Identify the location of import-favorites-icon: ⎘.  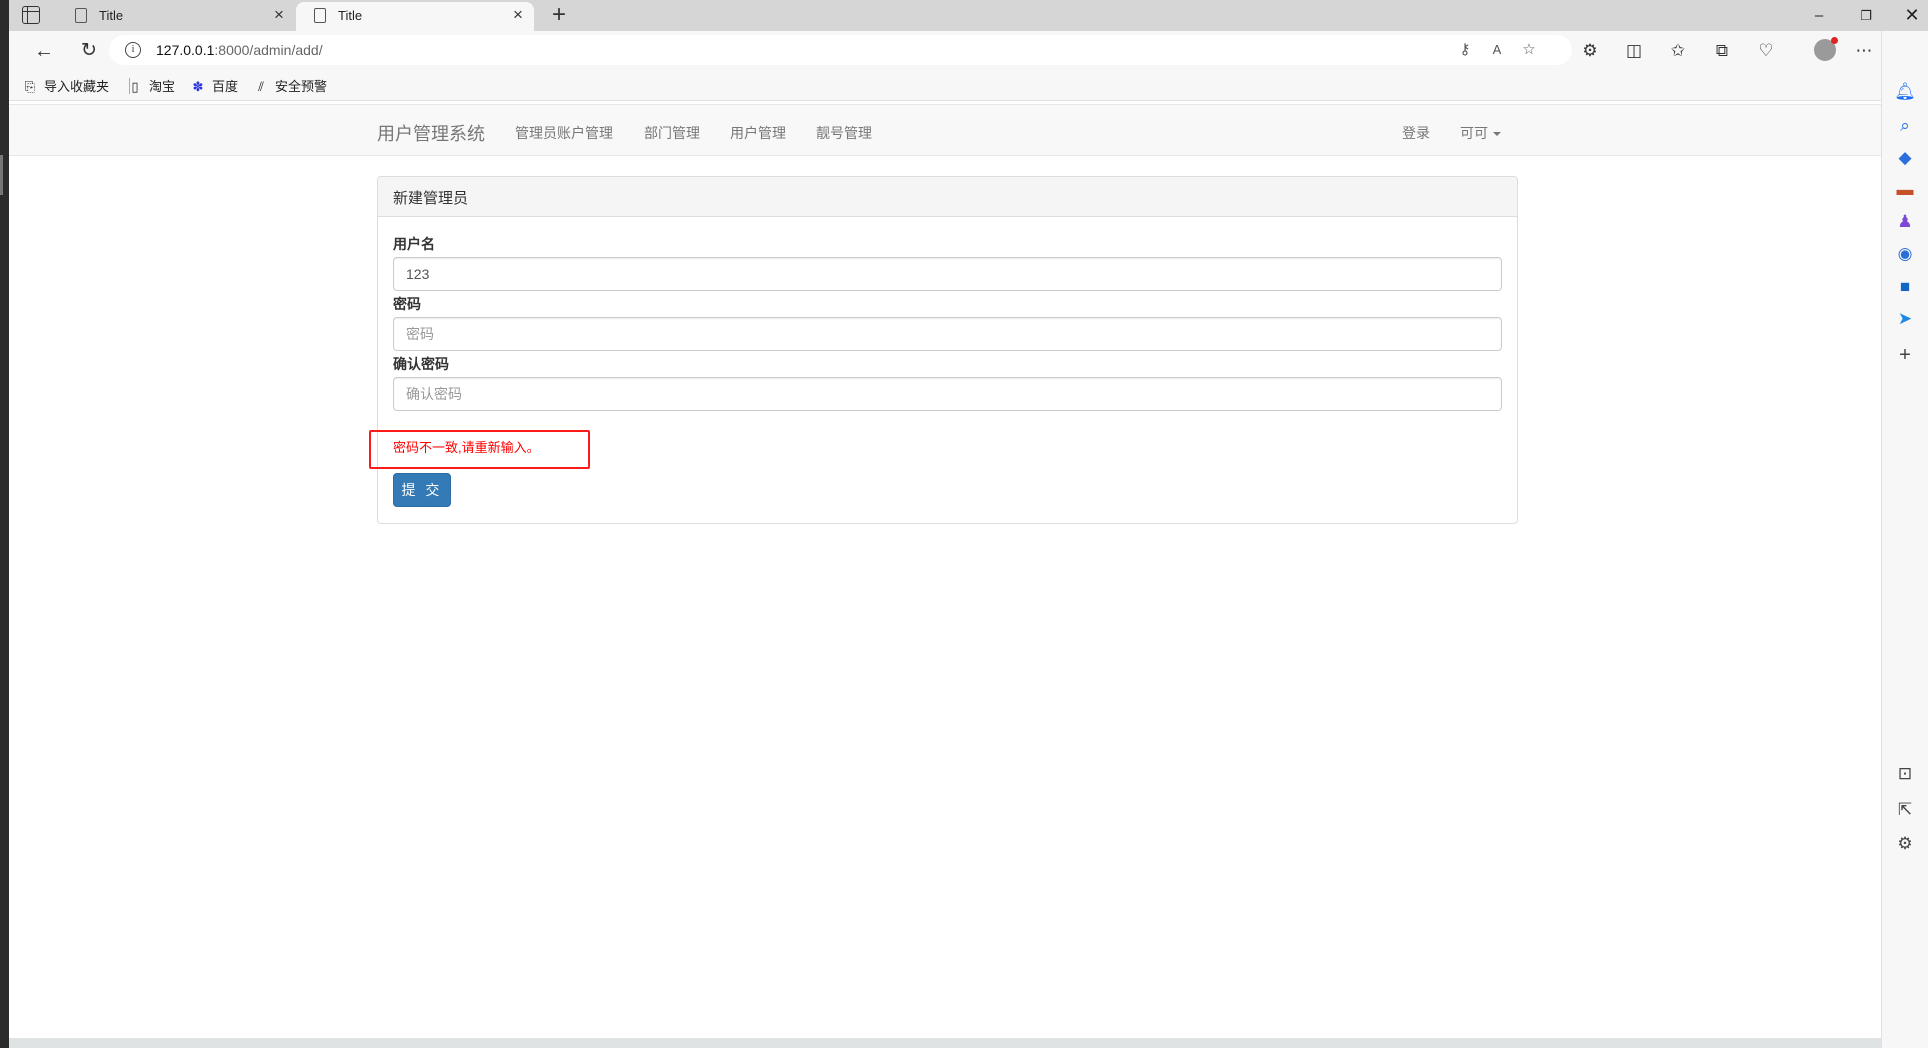
(30, 86).